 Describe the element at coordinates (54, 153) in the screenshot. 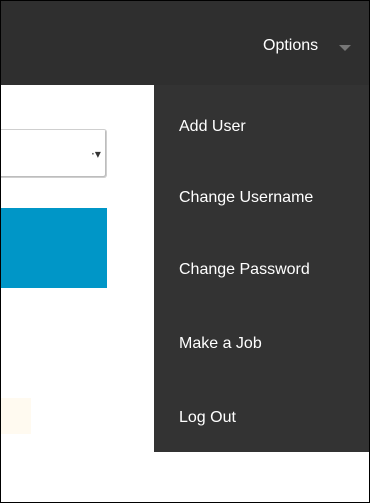

I see `select-dropdown: ·▾` at that location.